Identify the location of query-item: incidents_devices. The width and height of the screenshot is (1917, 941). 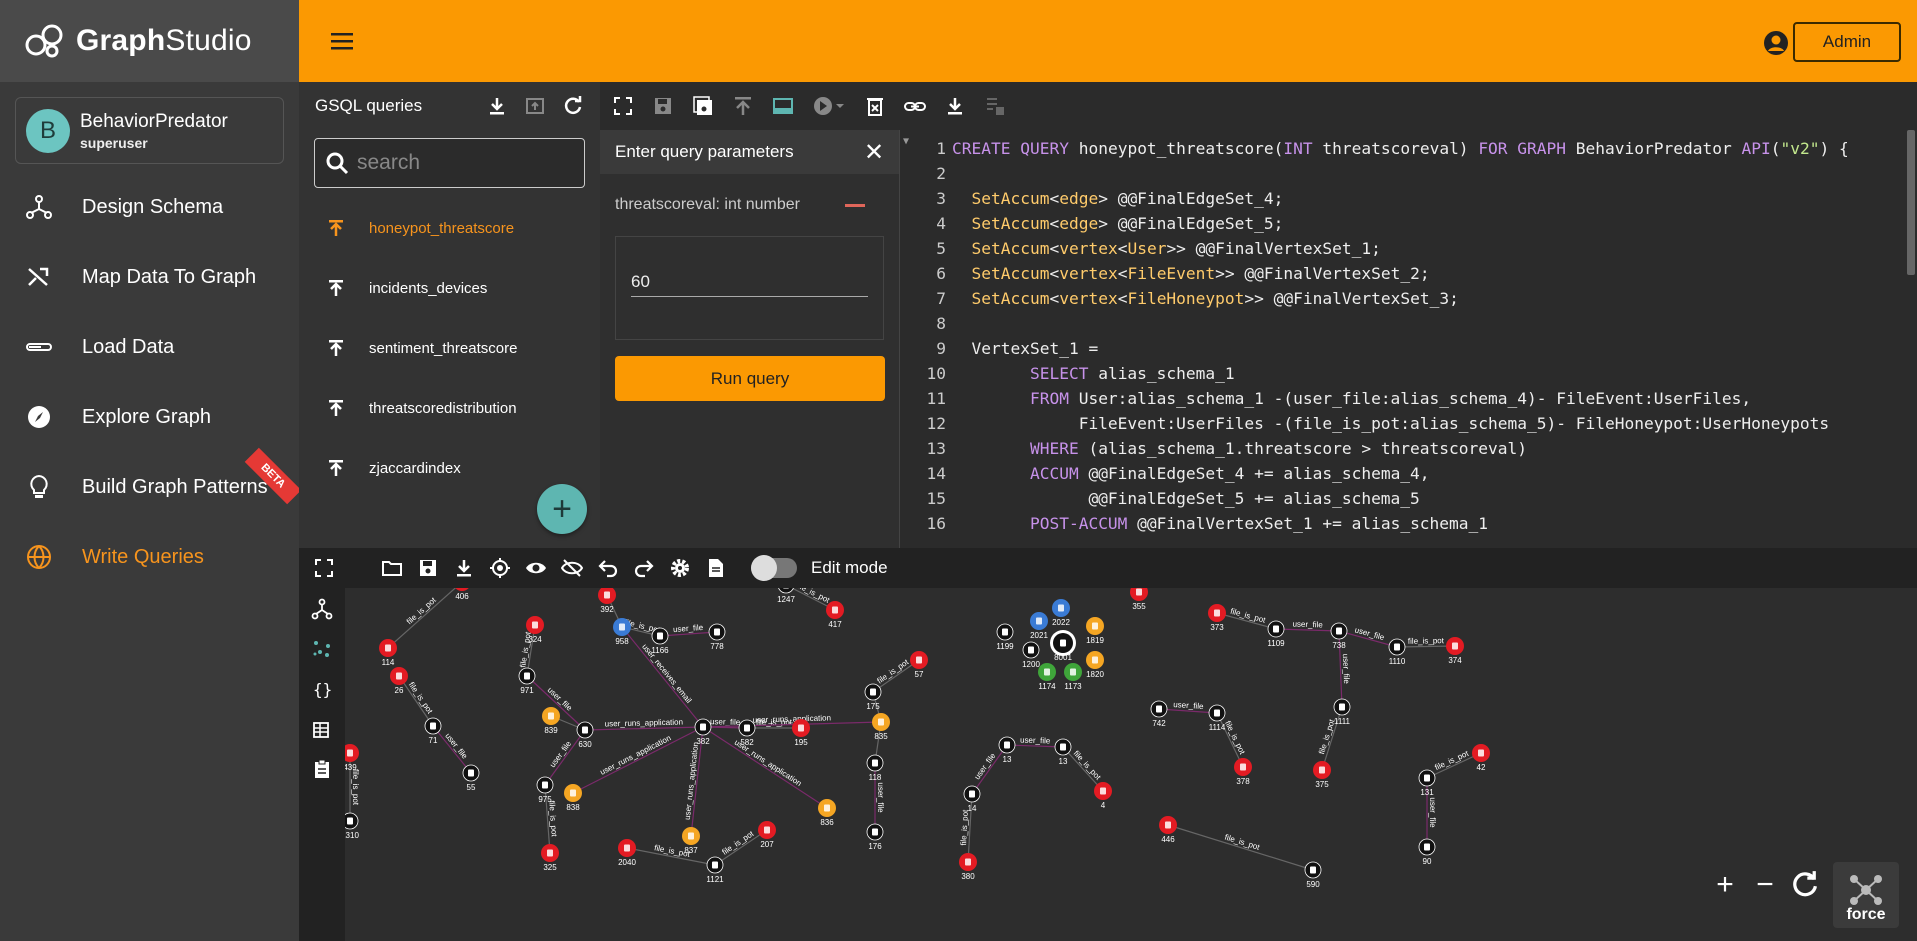
(449, 288).